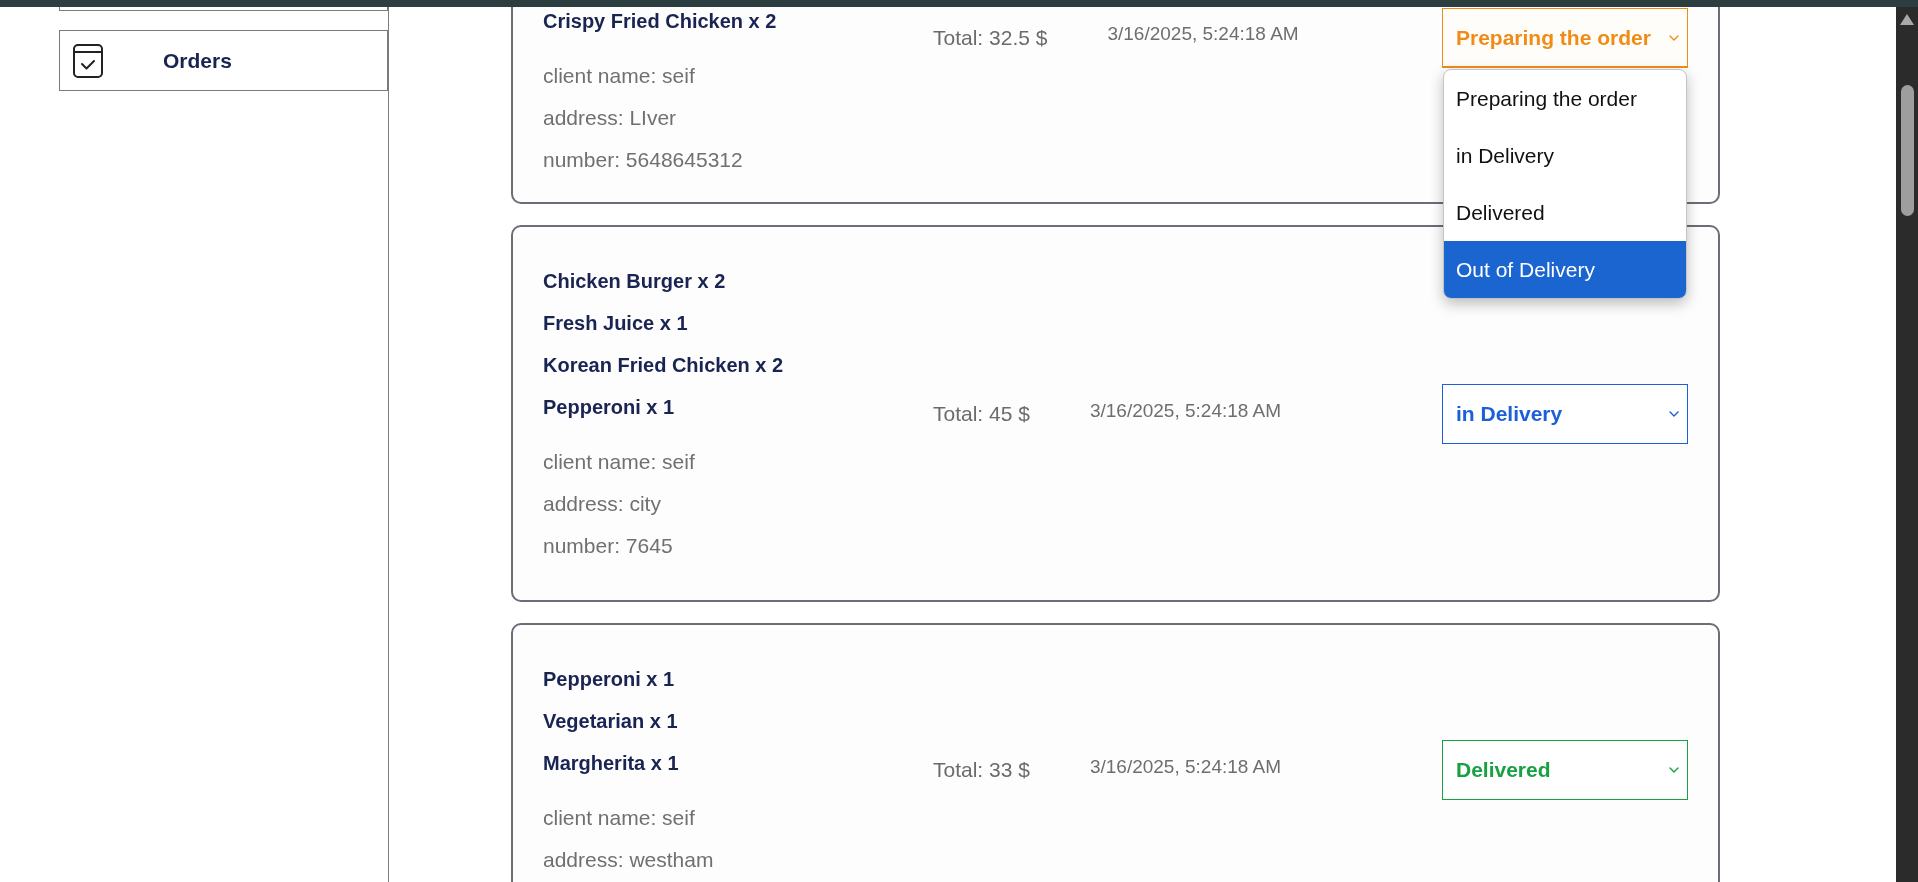 This screenshot has height=882, width=1918. What do you see at coordinates (616, 323) in the screenshot?
I see `order-item: Fresh Juice x 1` at bounding box center [616, 323].